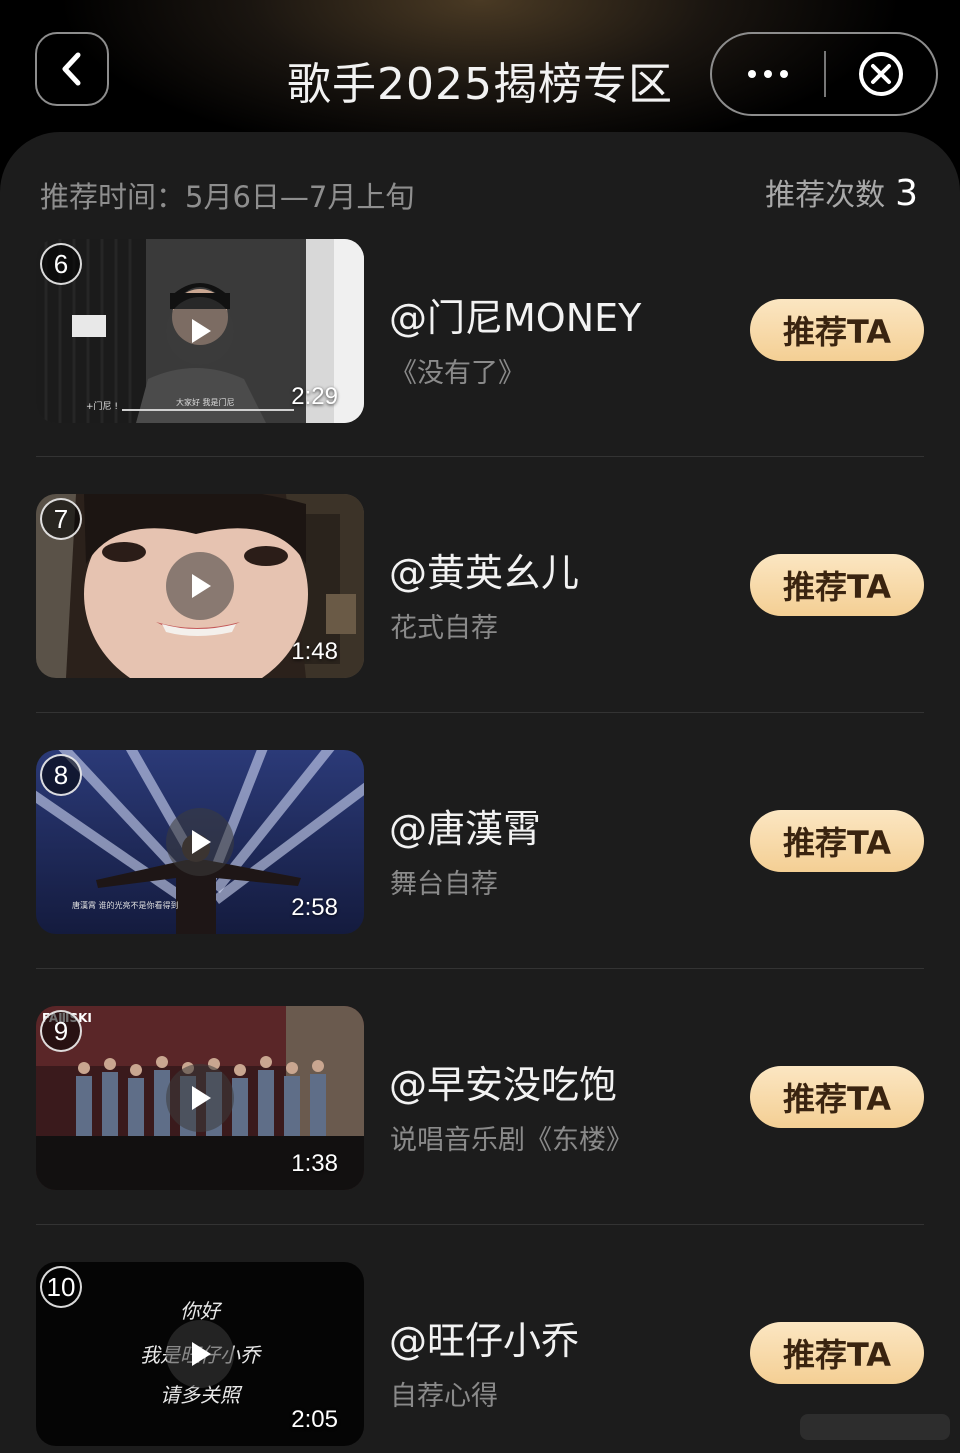 This screenshot has height=1453, width=960. What do you see at coordinates (314, 396) in the screenshot?
I see `video-duration: 2:29` at bounding box center [314, 396].